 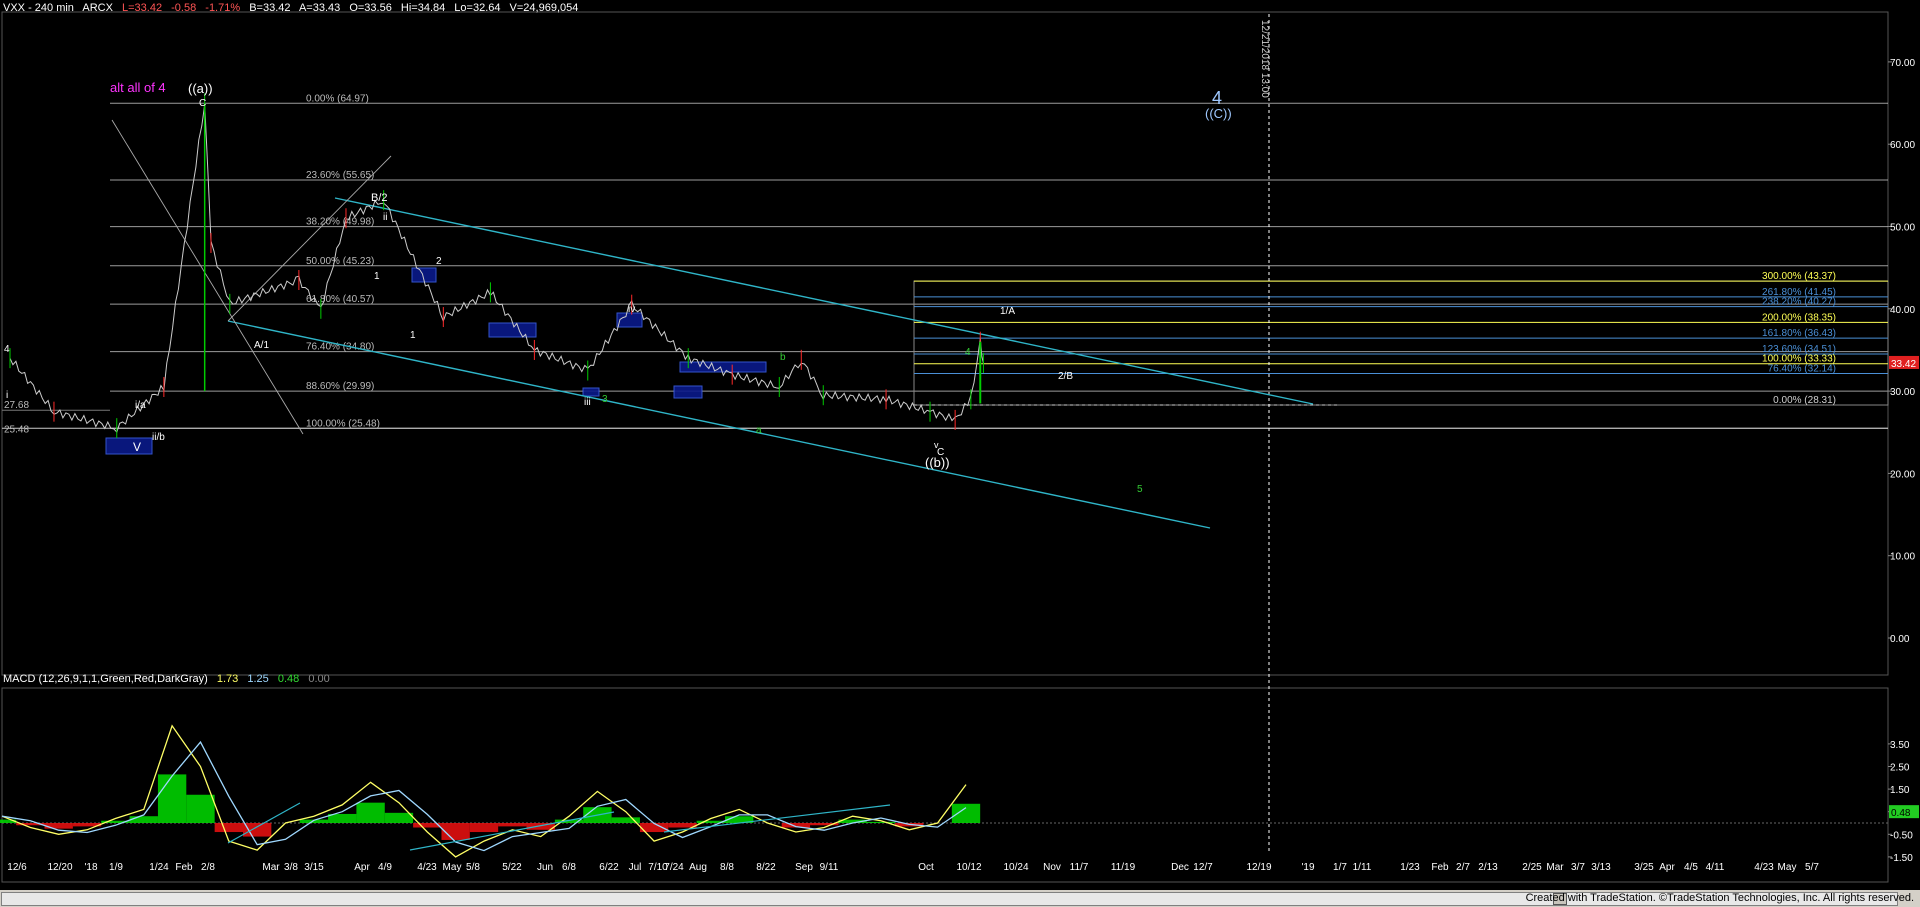 What do you see at coordinates (258, 679) in the screenshot?
I see `macd-value-2: 1.25` at bounding box center [258, 679].